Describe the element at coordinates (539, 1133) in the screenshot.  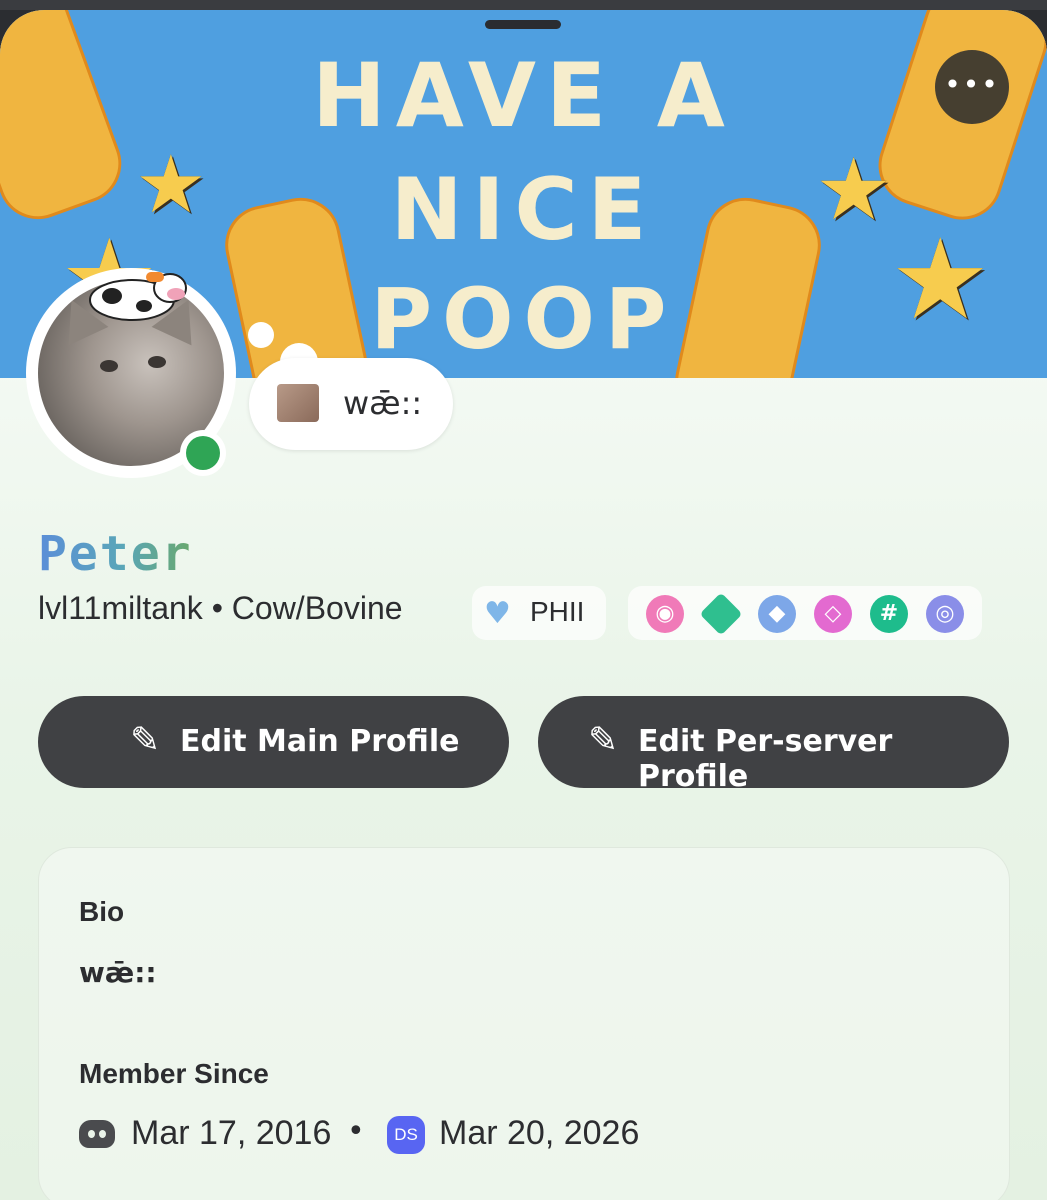
I see `server-join-date: Mar 20, 2026` at that location.